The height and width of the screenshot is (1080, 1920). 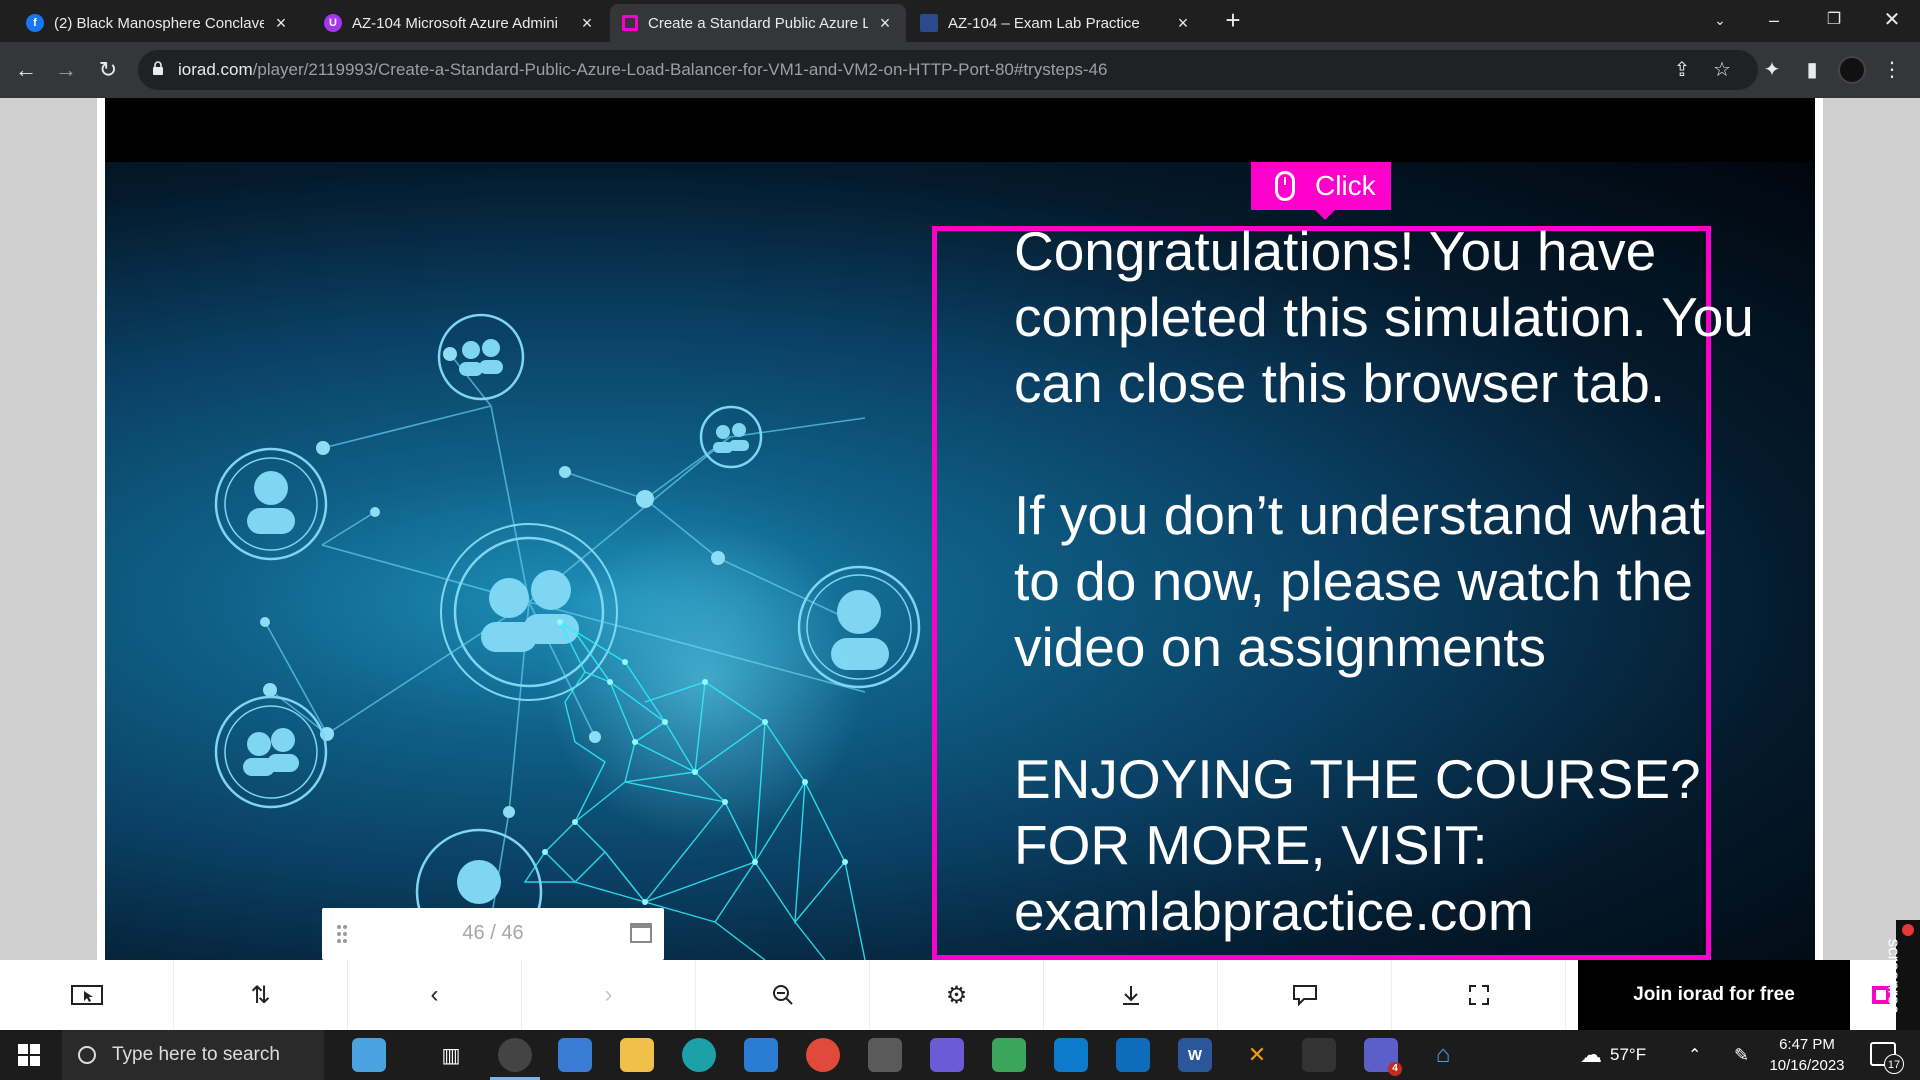 What do you see at coordinates (1319, 1055) in the screenshot?
I see `clipboard-app-icon` at bounding box center [1319, 1055].